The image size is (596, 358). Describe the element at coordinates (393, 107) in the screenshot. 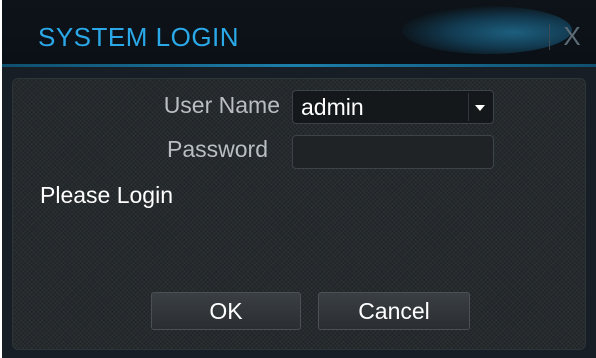

I see `username-select: admin` at that location.